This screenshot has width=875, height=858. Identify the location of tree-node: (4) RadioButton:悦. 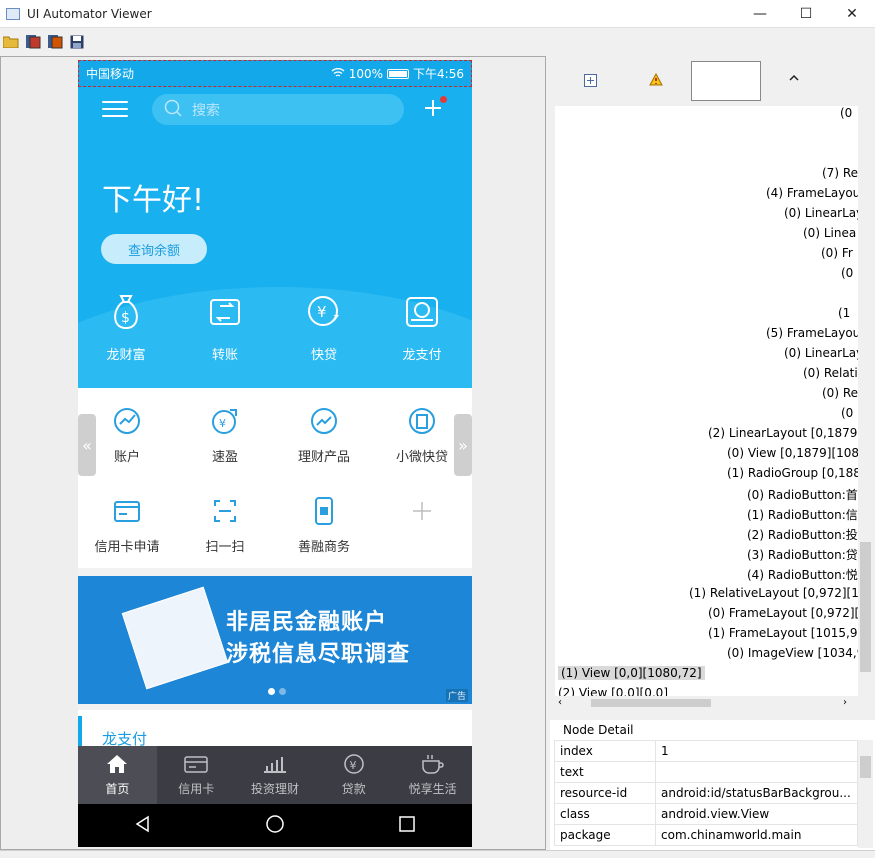
(802, 574).